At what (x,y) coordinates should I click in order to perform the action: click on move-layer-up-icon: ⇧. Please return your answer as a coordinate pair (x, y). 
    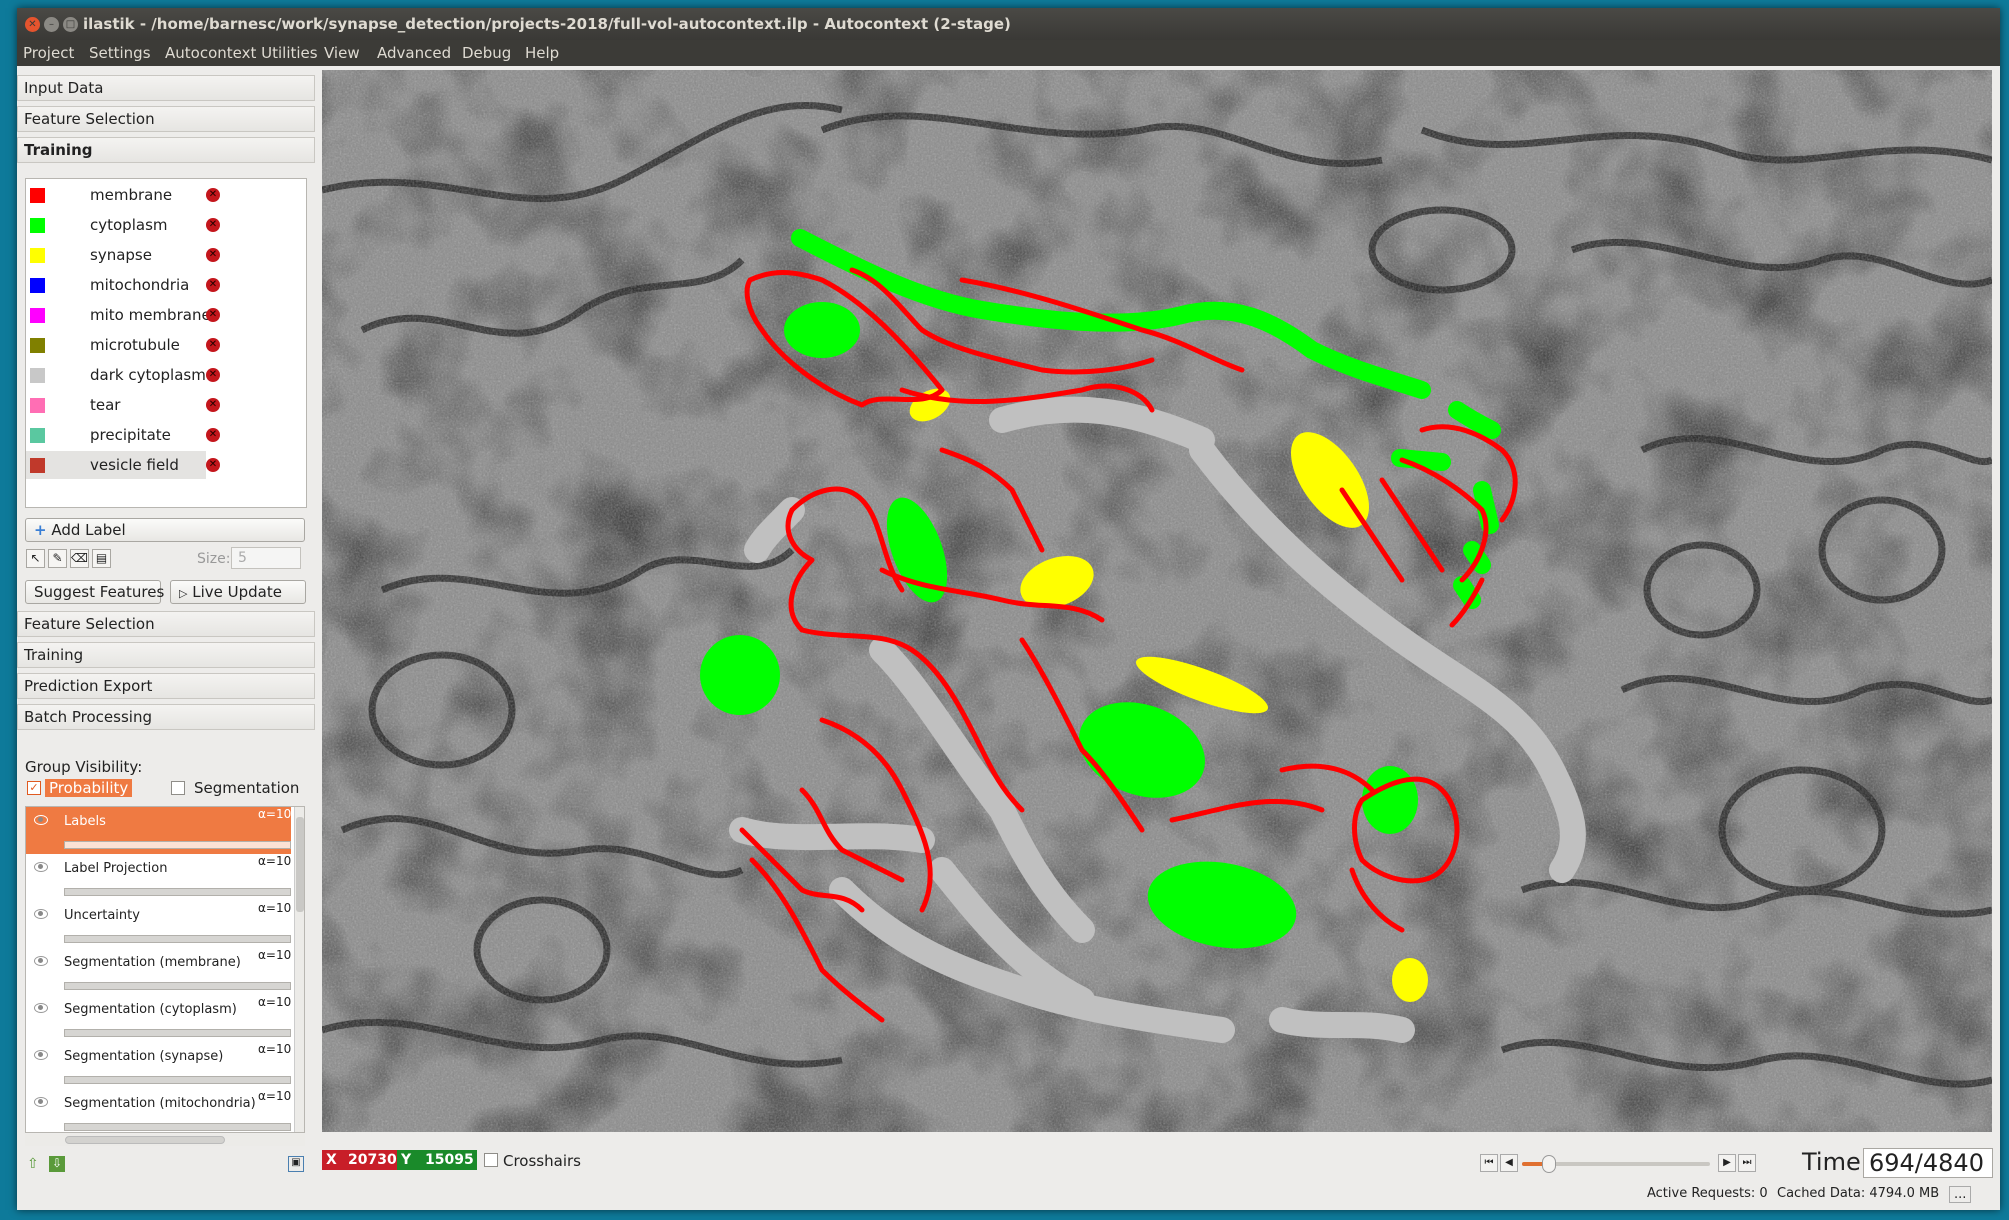
    Looking at the image, I should click on (35, 1164).